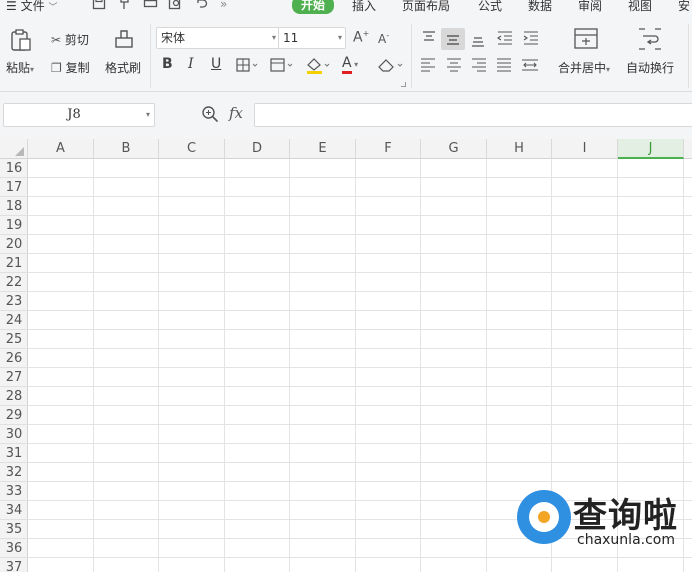 The width and height of the screenshot is (692, 572). What do you see at coordinates (14, 149) in the screenshot?
I see `select-all-button` at bounding box center [14, 149].